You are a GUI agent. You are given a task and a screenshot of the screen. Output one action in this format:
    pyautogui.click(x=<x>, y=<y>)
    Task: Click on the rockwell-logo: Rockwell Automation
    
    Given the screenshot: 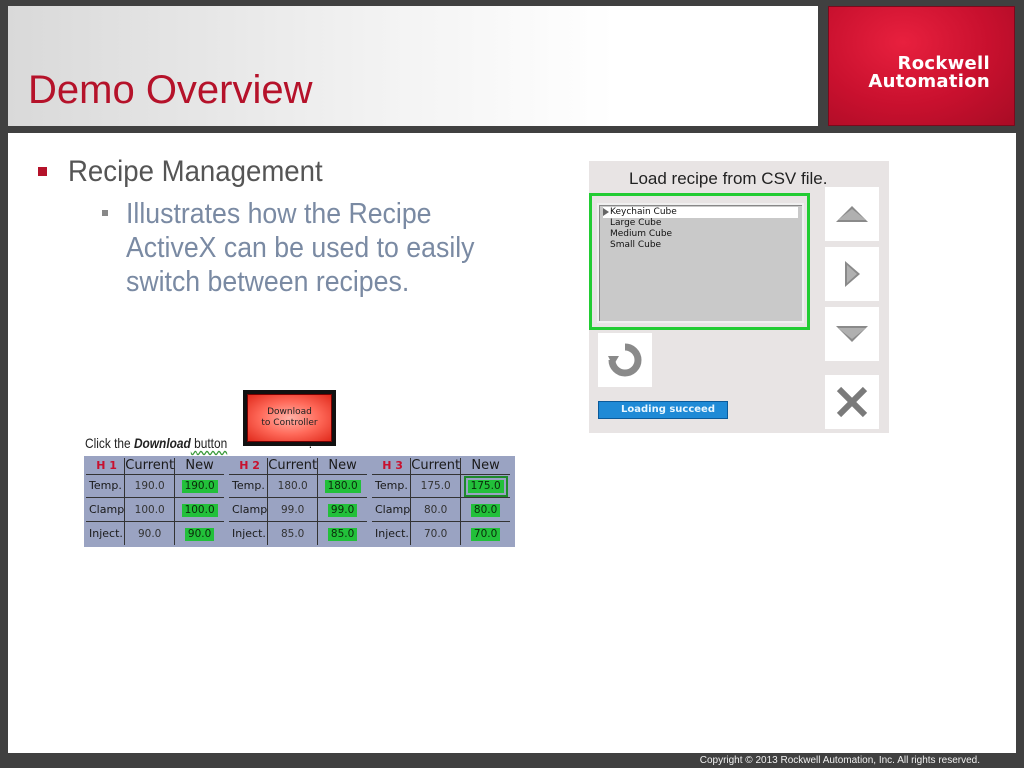 What is the action you would take?
    pyautogui.click(x=921, y=66)
    